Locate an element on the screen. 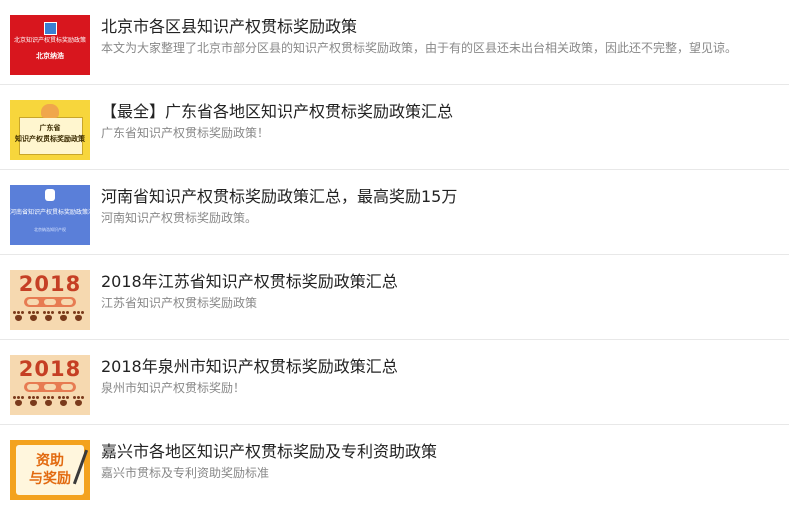  article-description: 泉州市知识产权贯标奖励！ is located at coordinates (173, 388).